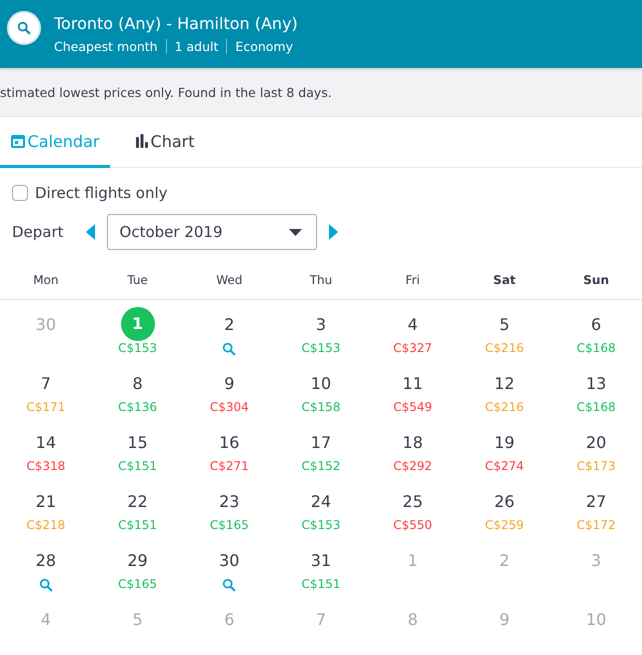 Image resolution: width=642 pixels, height=655 pixels. What do you see at coordinates (321, 466) in the screenshot?
I see `price-label: C$152` at bounding box center [321, 466].